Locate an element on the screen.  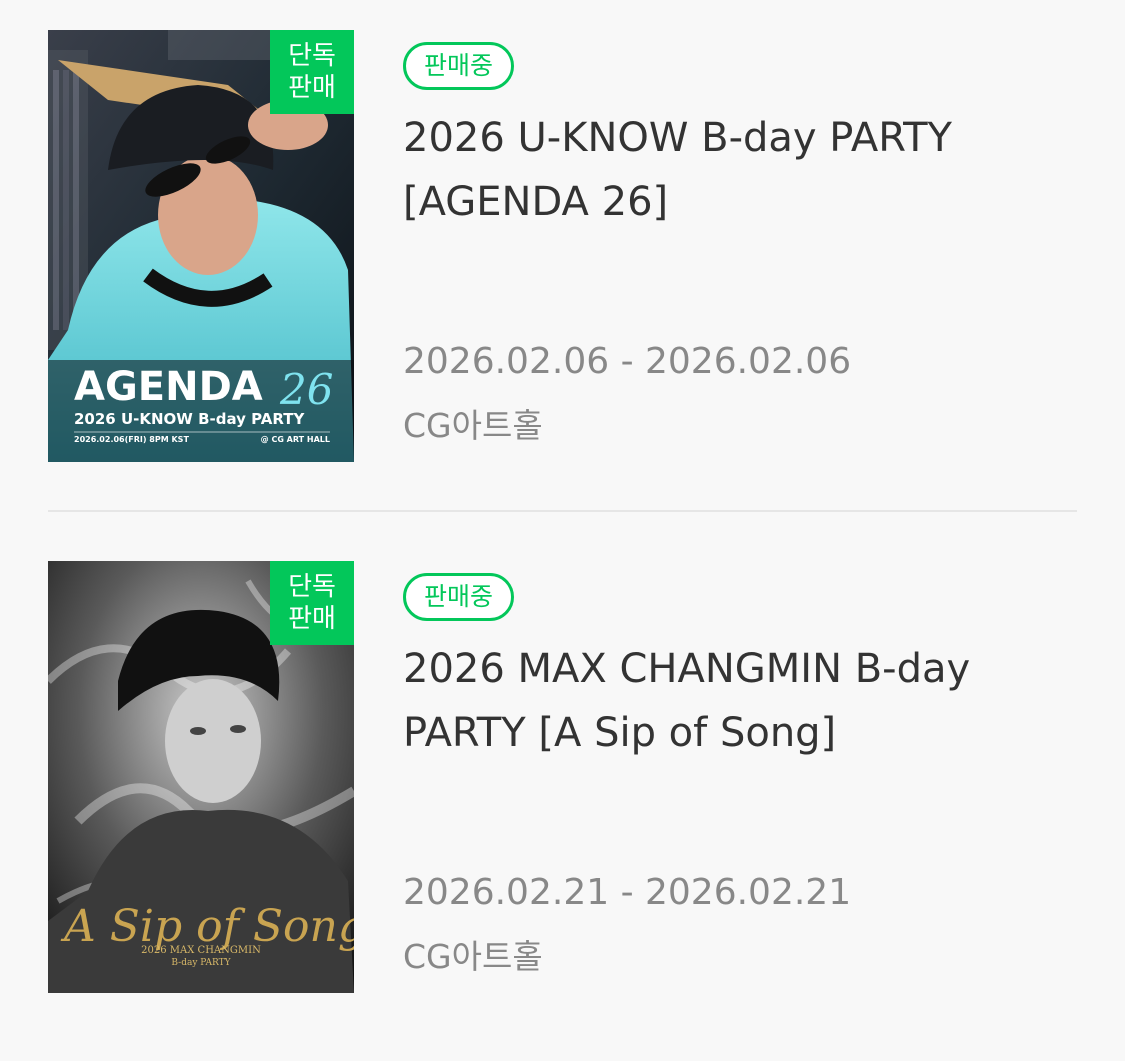
poster-headline-suffix: 26 is located at coordinates (306, 389).